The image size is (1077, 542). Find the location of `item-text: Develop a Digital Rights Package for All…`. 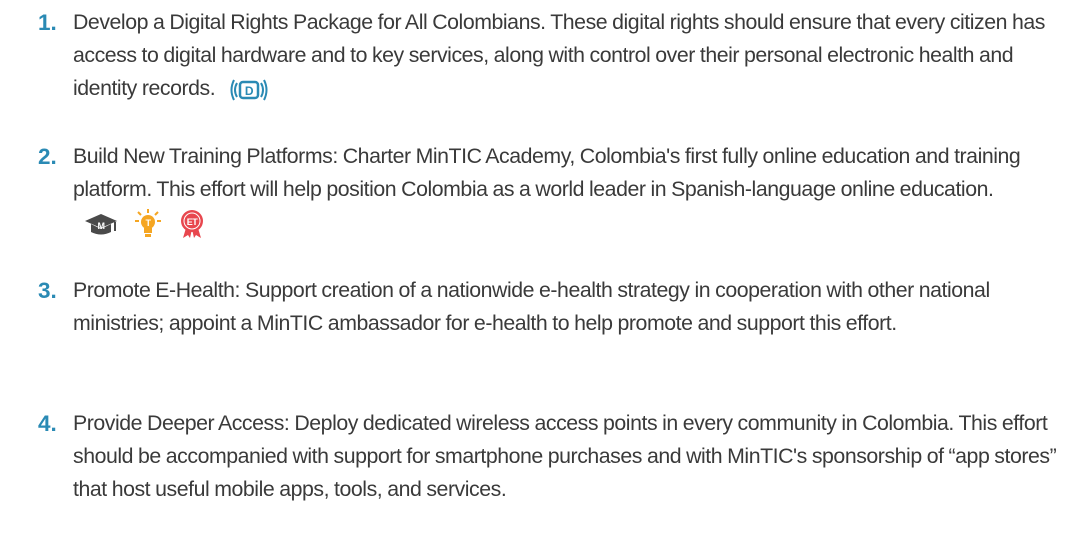

item-text: Develop a Digital Rights Package for All… is located at coordinates (559, 55).